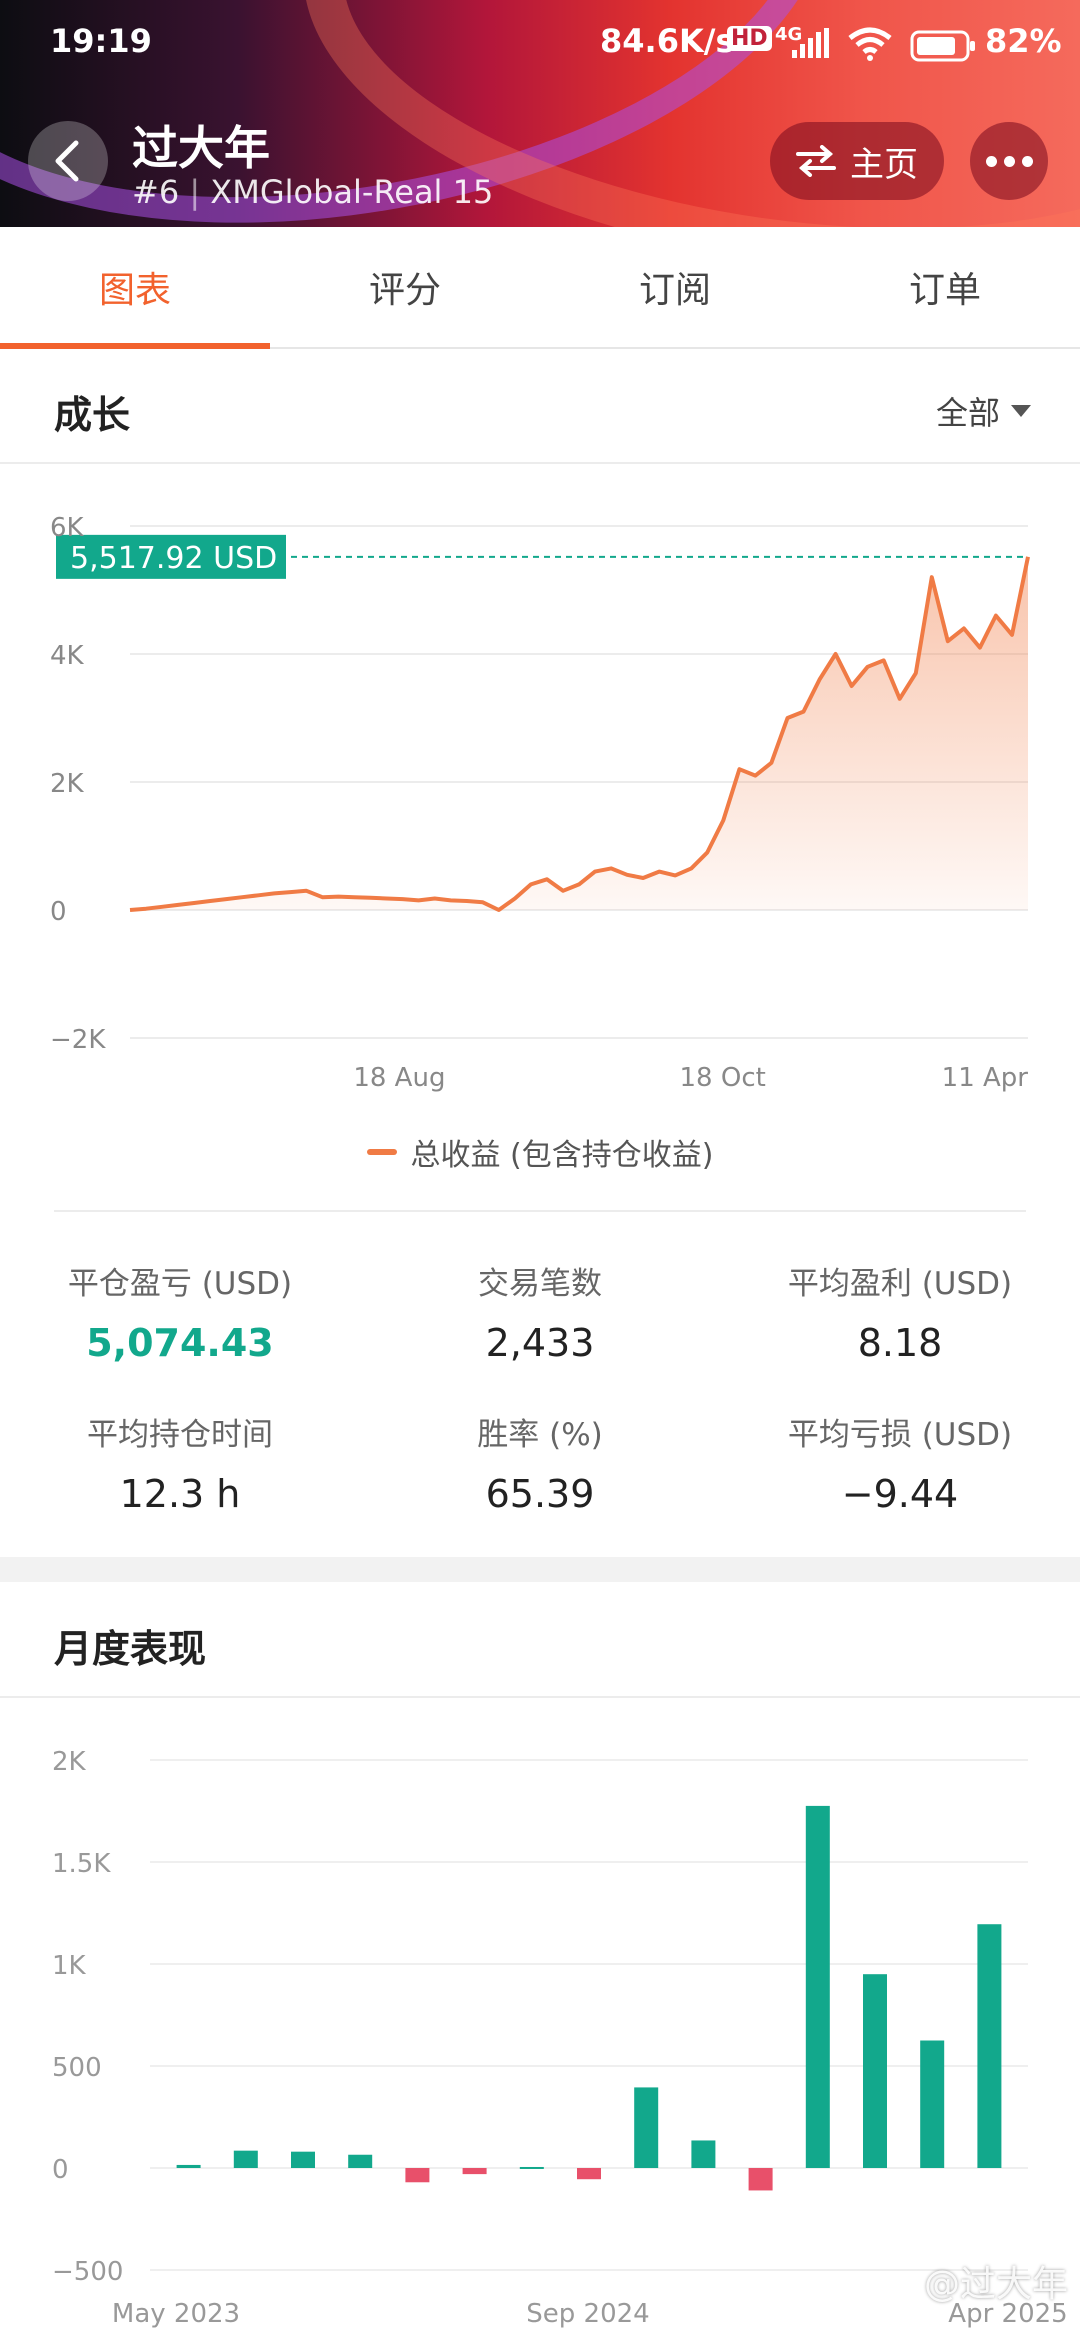  I want to click on stat-label: 交易笔数, so click(540, 1284).